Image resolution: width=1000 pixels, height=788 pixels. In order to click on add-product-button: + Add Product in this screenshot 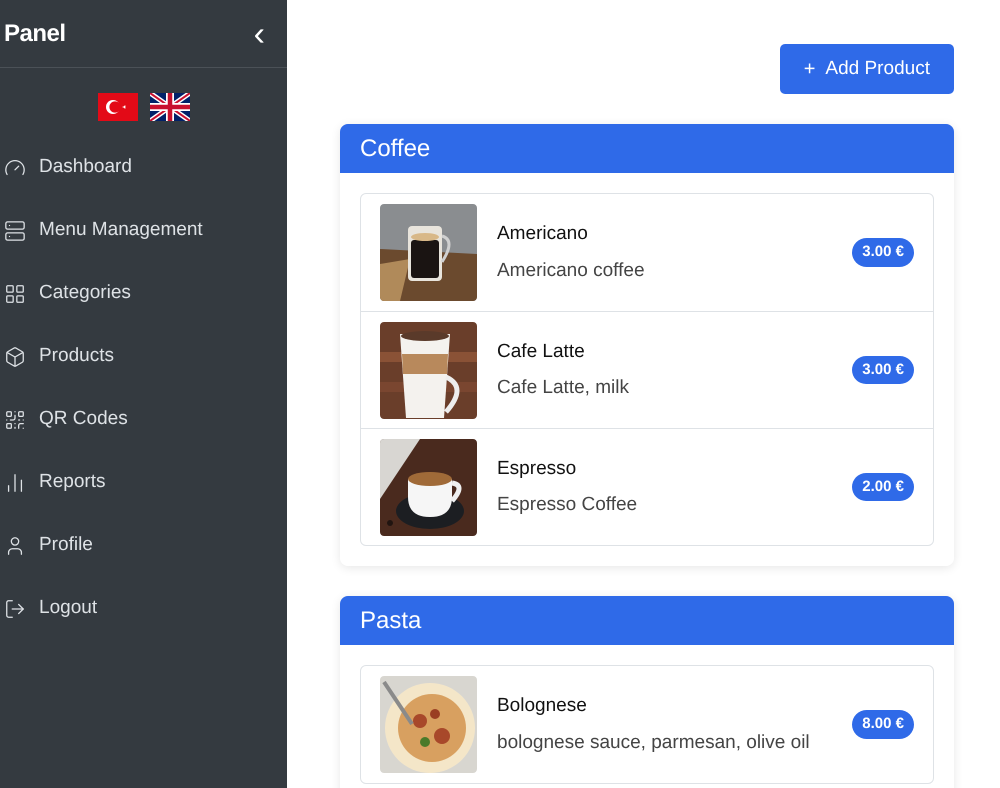, I will do `click(867, 69)`.